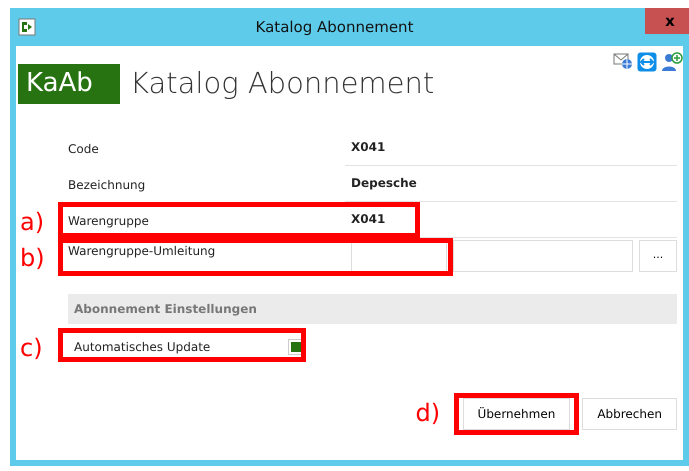  Describe the element at coordinates (667, 21) in the screenshot. I see `close-button: x` at that location.